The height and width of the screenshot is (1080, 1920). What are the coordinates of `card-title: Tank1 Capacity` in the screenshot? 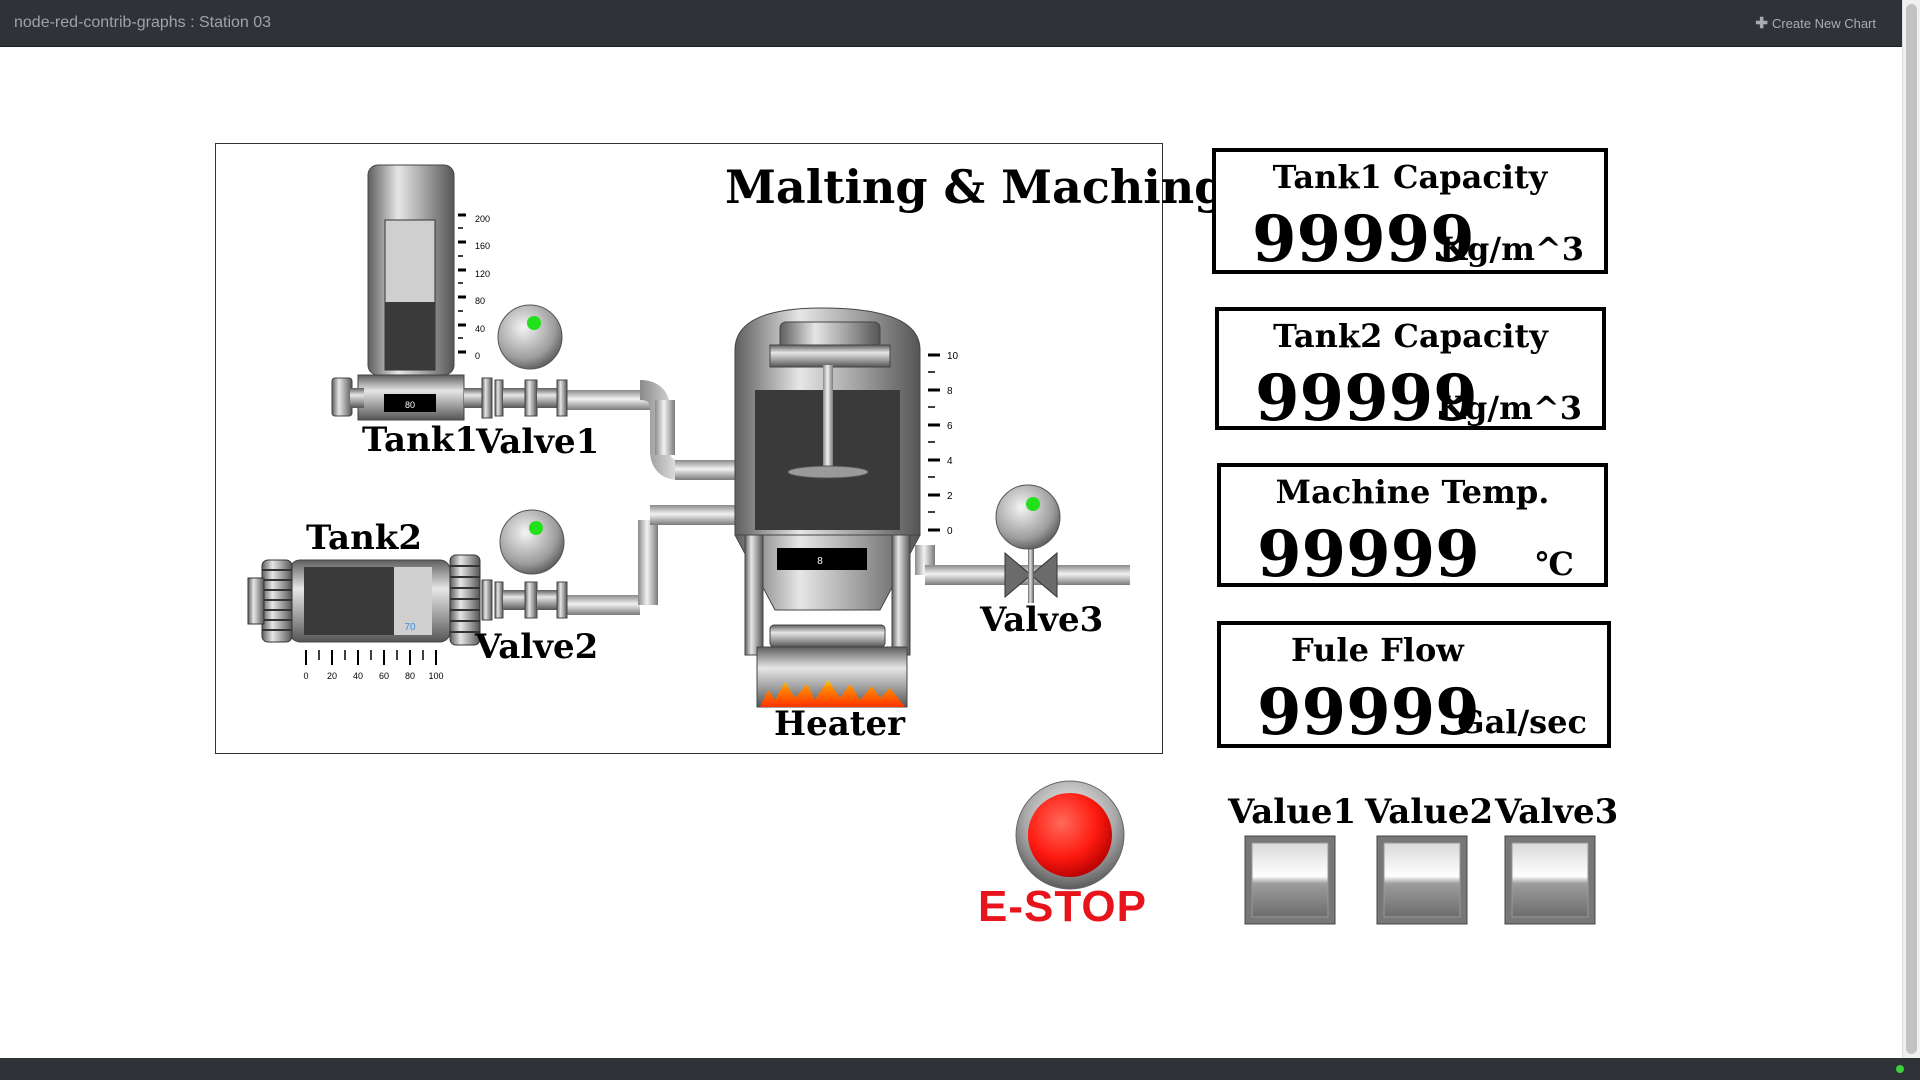 It's located at (1410, 177).